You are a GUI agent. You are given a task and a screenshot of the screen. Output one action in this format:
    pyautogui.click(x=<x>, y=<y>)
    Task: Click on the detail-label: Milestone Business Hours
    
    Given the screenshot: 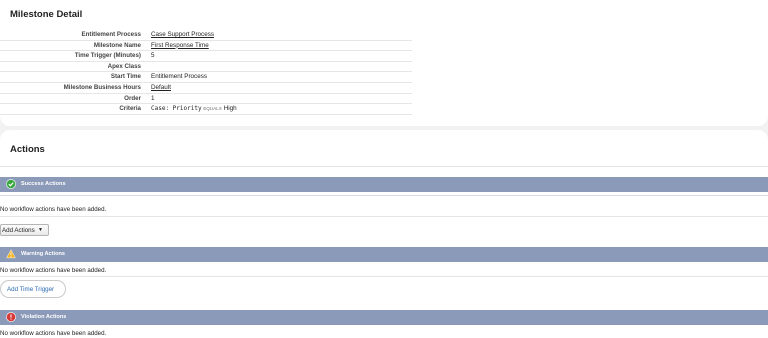 What is the action you would take?
    pyautogui.click(x=102, y=87)
    